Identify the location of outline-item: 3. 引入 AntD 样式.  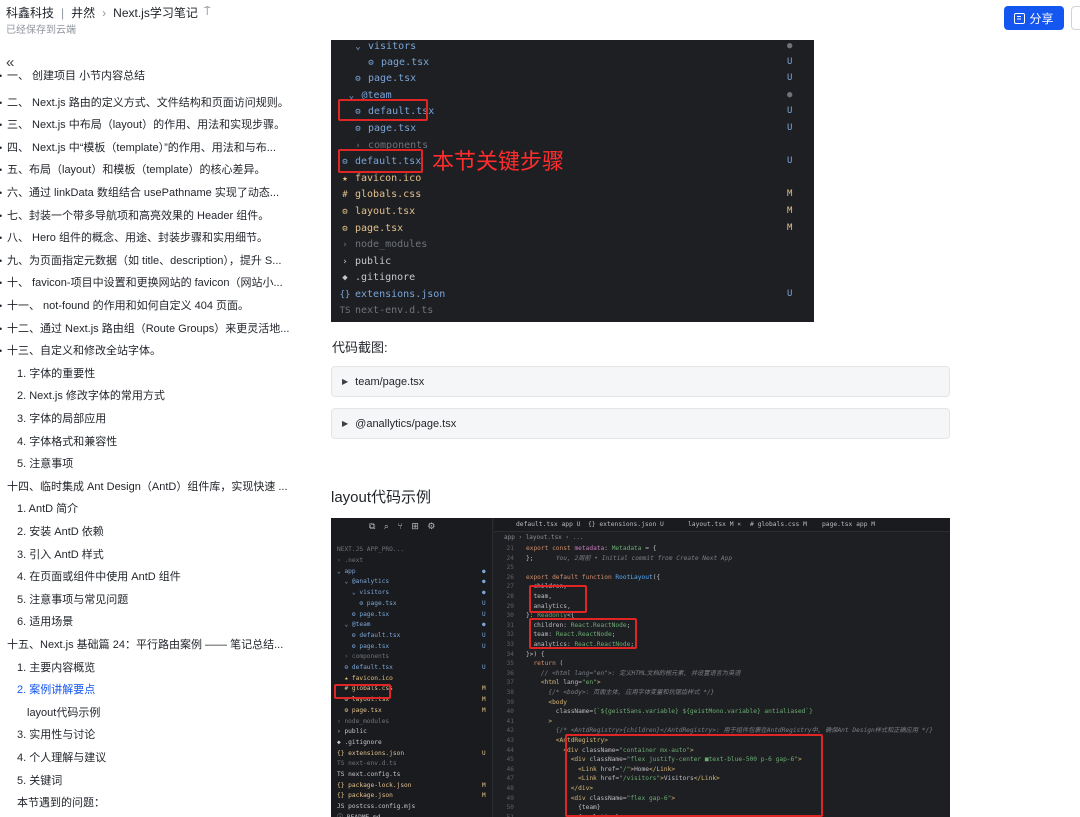
(145, 555).